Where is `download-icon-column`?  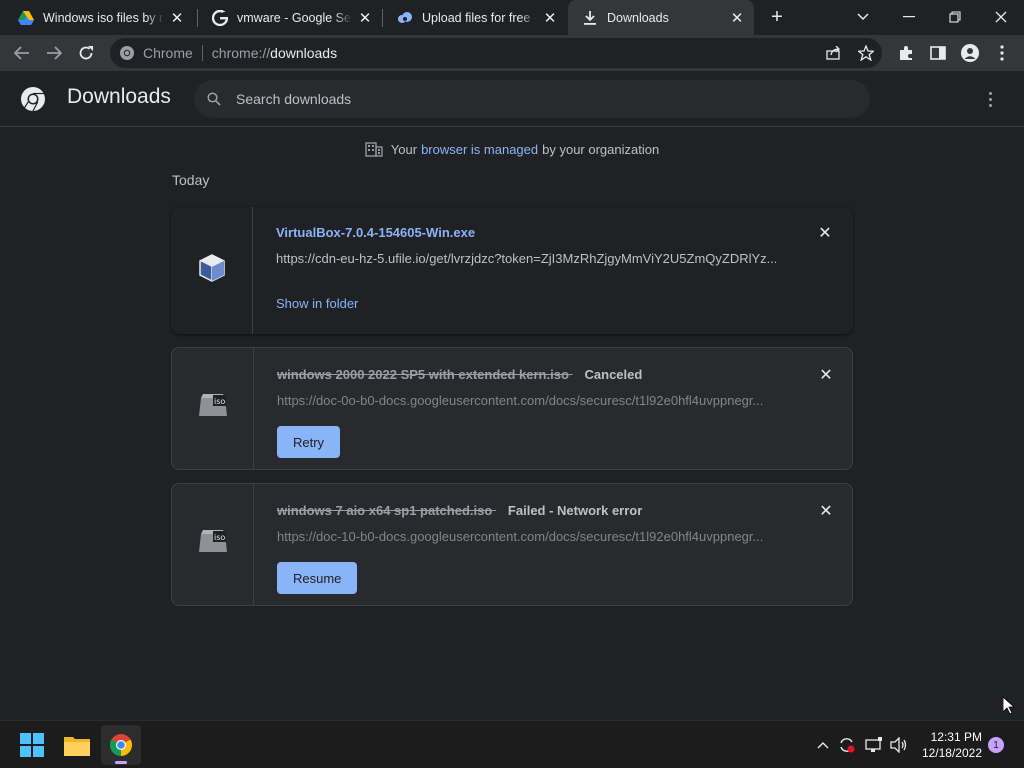
download-icon-column is located at coordinates (212, 270).